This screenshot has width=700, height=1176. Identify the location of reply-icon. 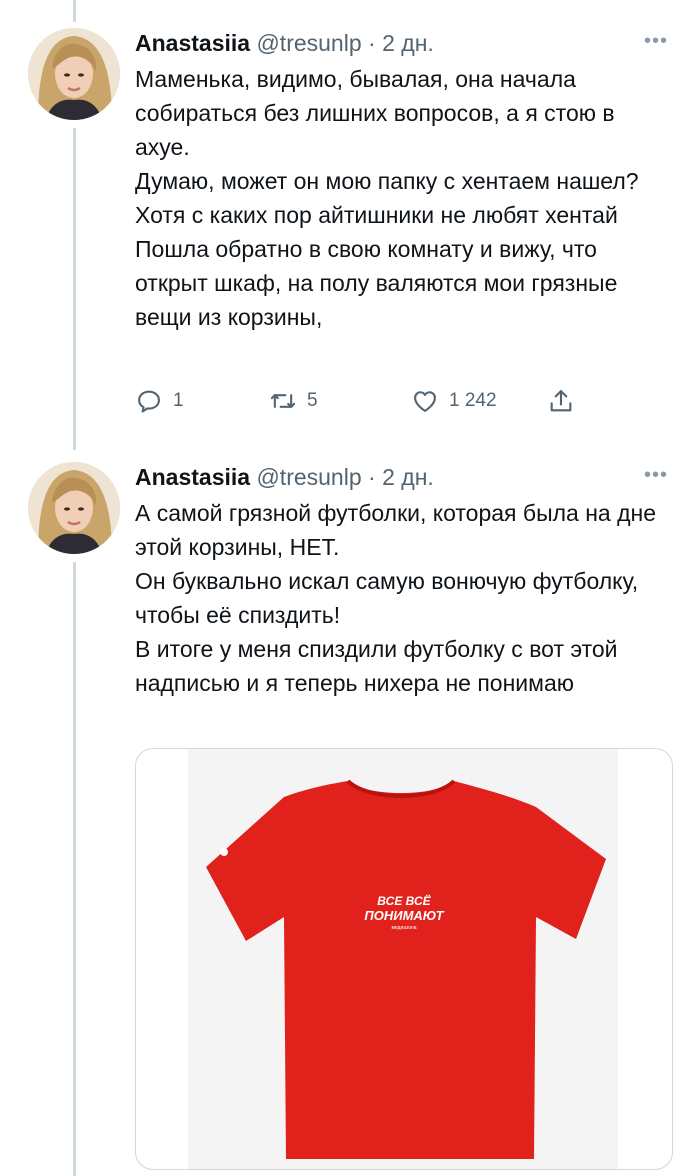
(149, 401).